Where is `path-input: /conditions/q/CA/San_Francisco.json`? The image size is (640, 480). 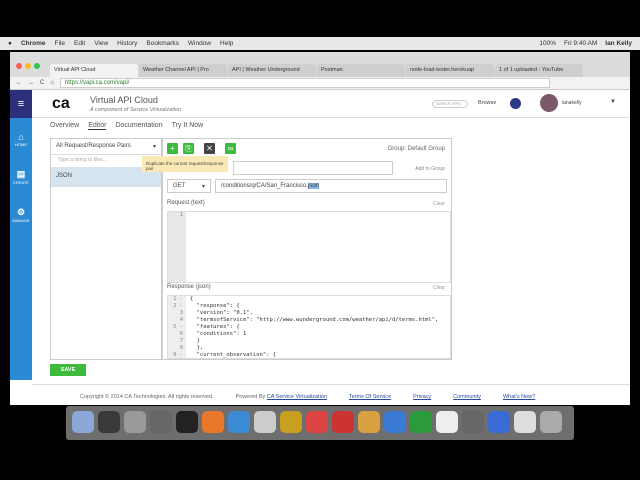
path-input: /conditions/q/CA/San_Francisco.json is located at coordinates (331, 186).